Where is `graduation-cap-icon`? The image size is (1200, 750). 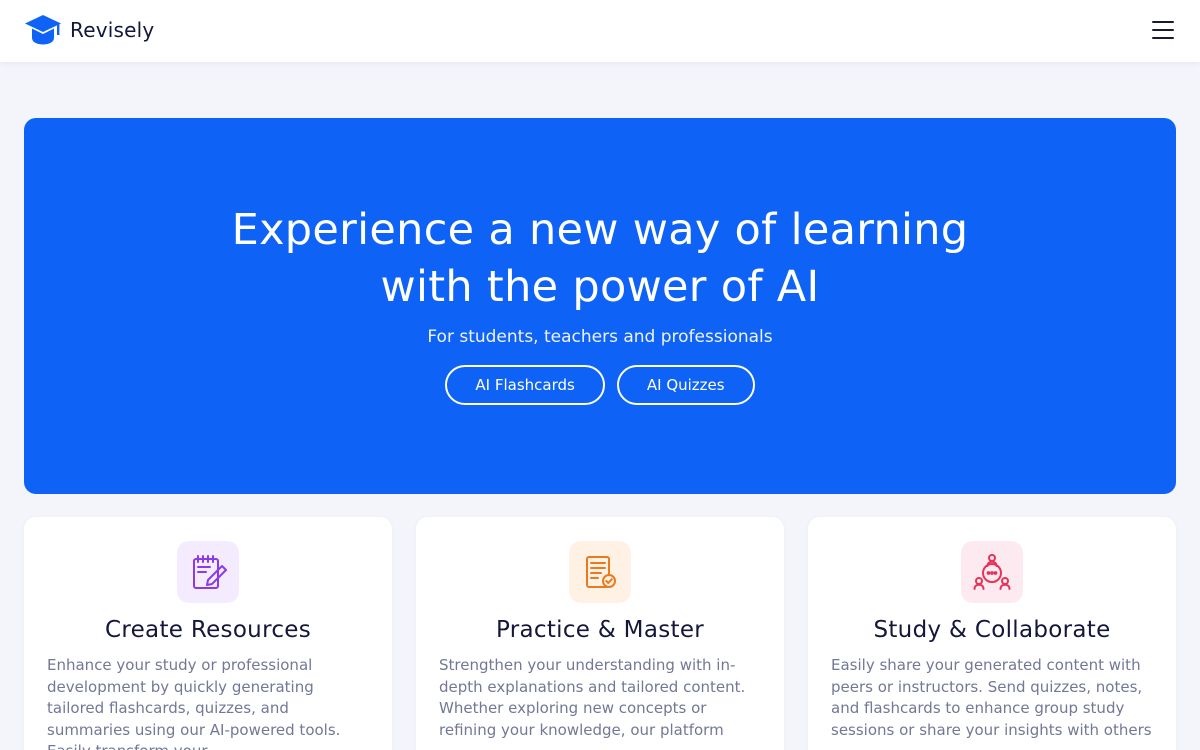 graduation-cap-icon is located at coordinates (43, 30).